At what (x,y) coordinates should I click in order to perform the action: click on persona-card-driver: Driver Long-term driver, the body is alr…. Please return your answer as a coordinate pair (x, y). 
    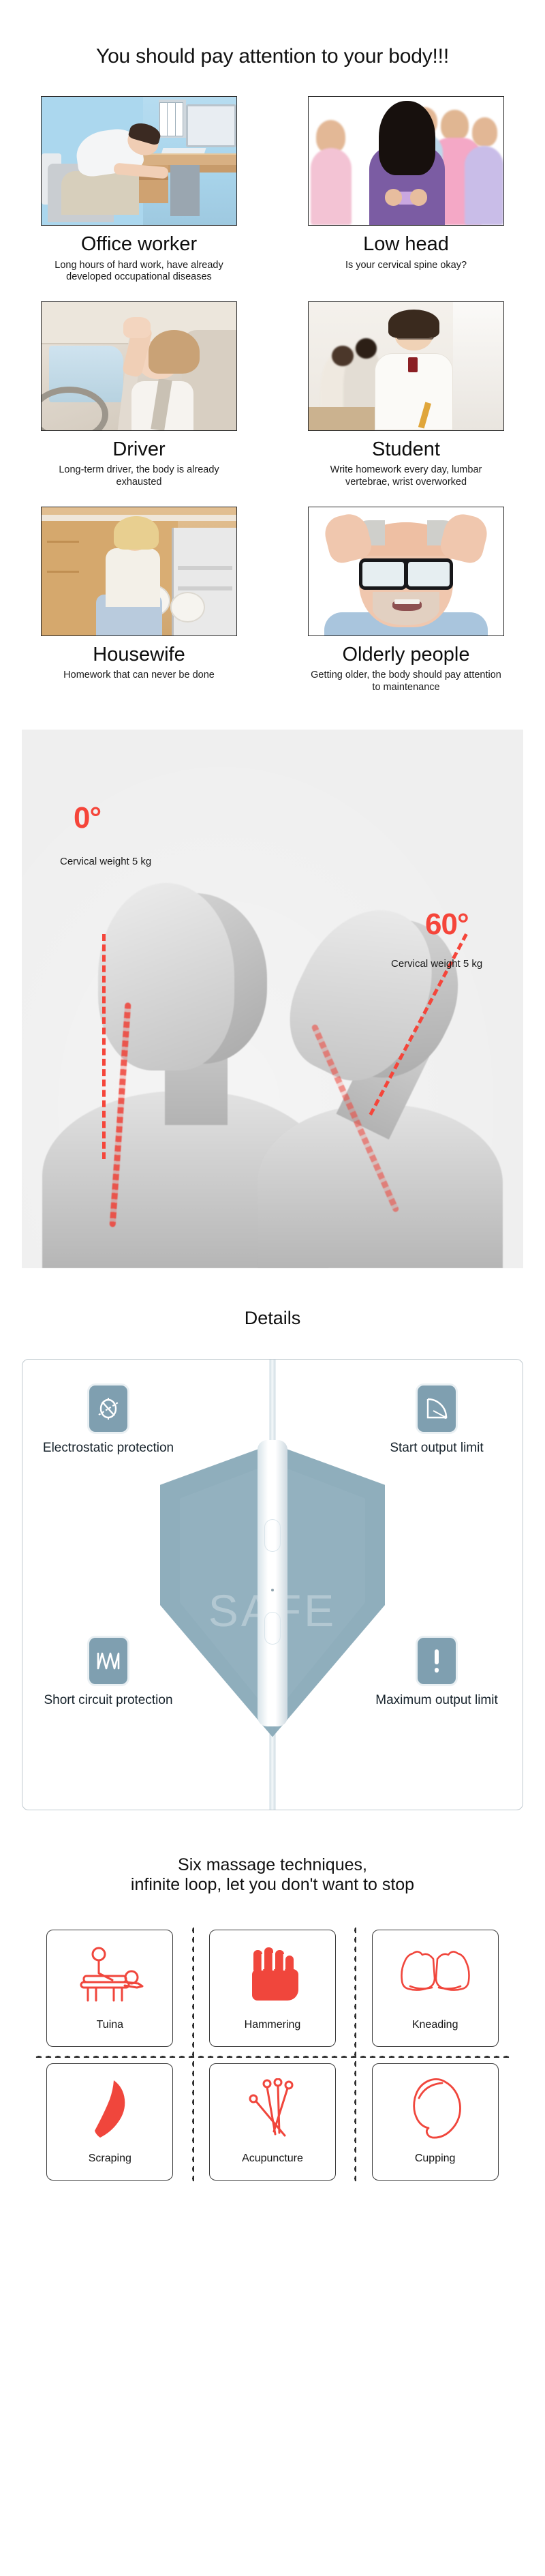
    Looking at the image, I should click on (139, 395).